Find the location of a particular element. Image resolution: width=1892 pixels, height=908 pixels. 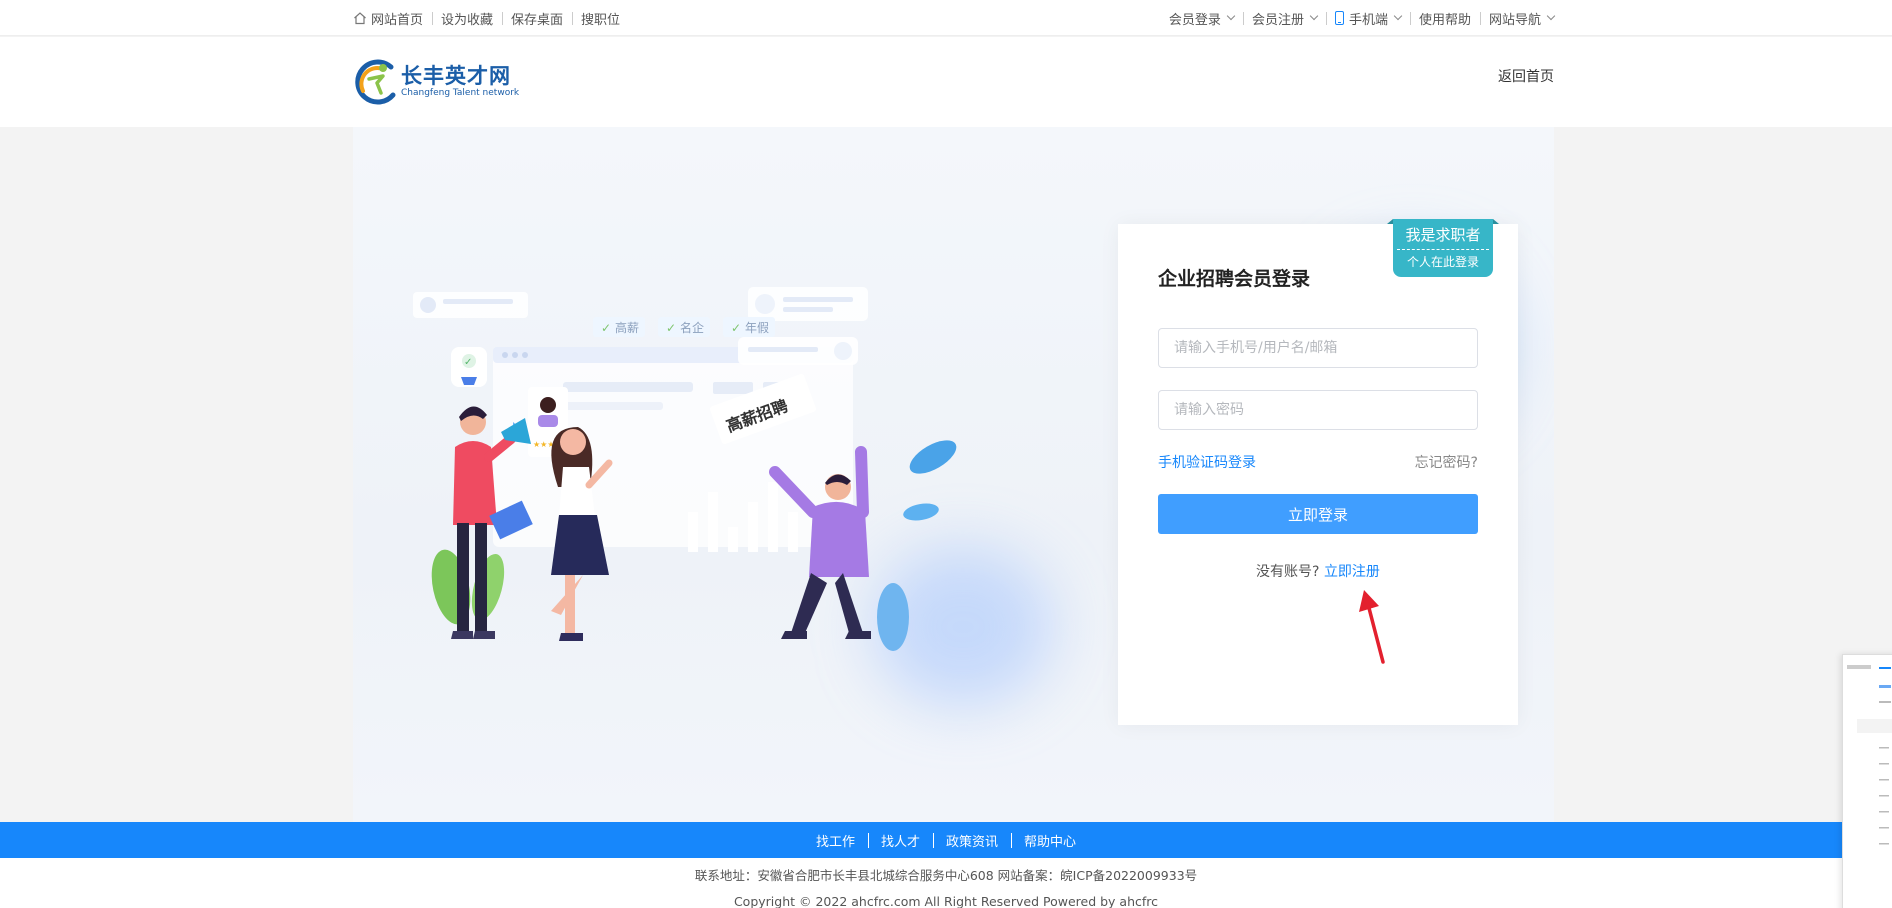

member-register-menu: 会员注册 is located at coordinates (1284, 18).